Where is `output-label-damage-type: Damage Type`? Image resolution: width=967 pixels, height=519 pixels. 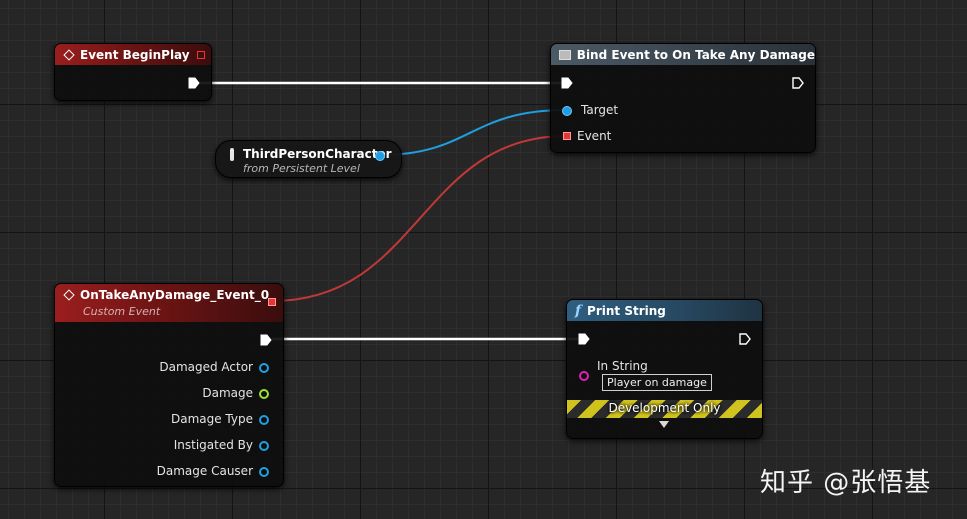 output-label-damage-type: Damage Type is located at coordinates (211, 419).